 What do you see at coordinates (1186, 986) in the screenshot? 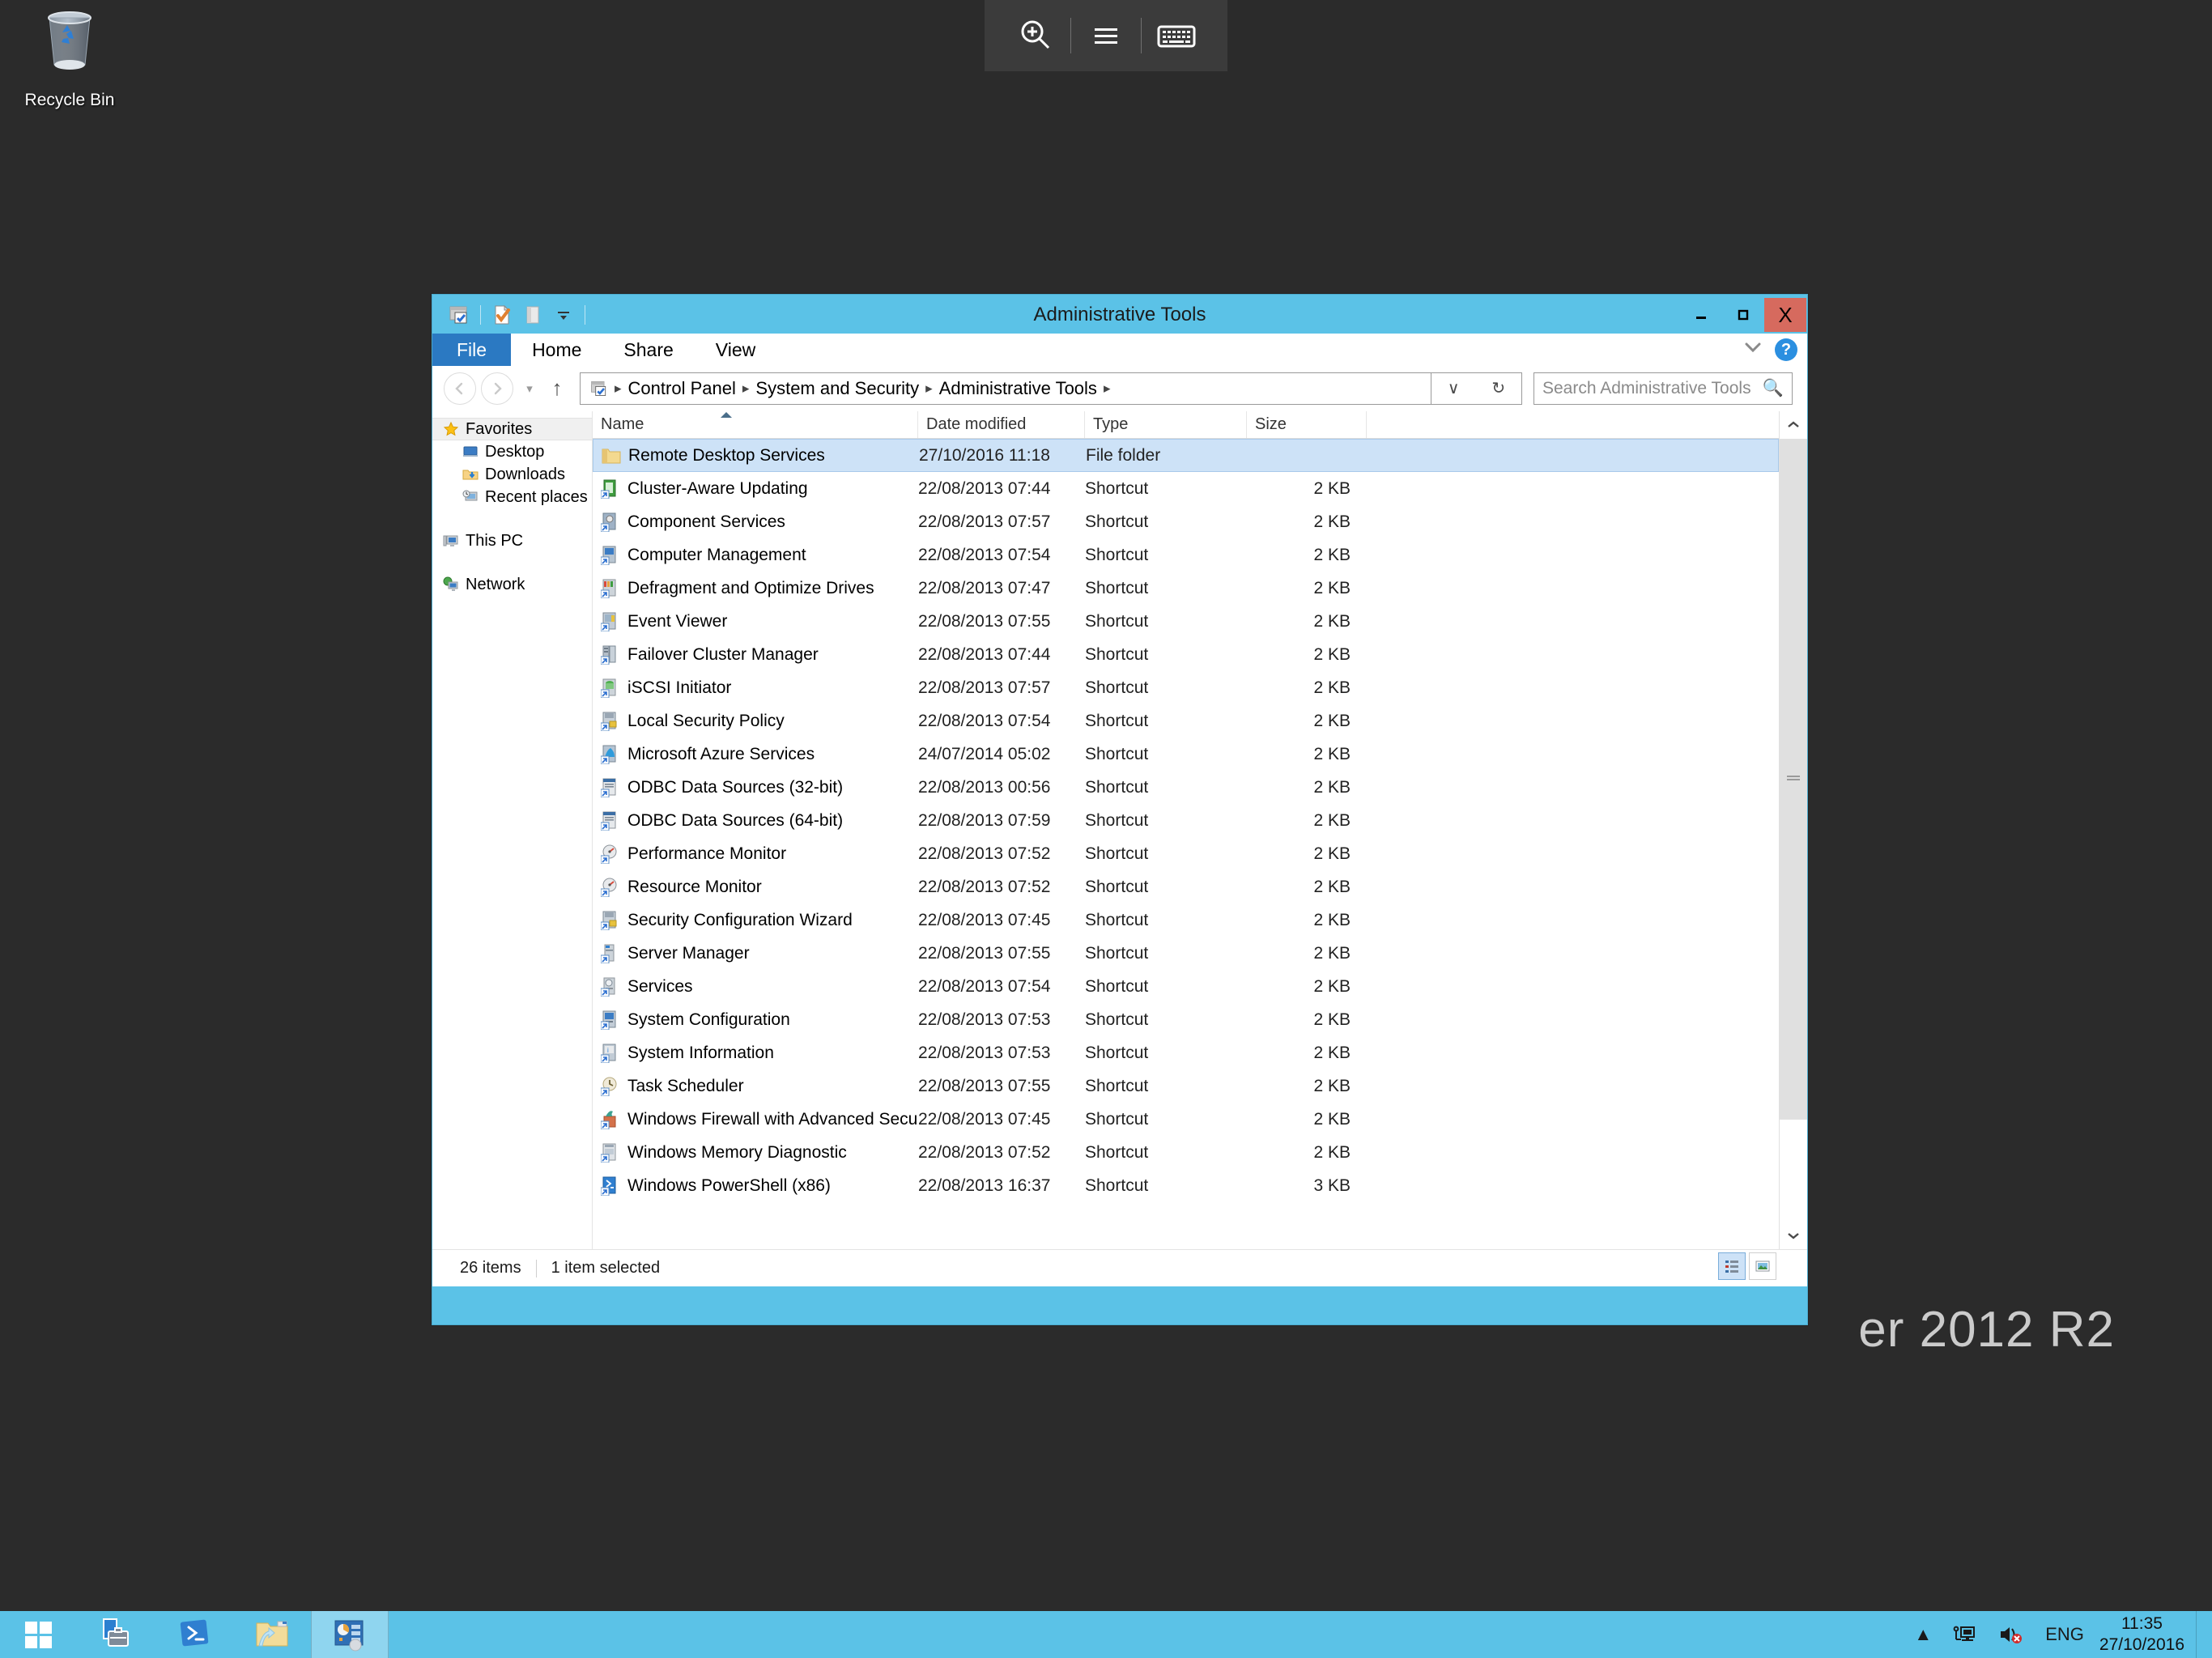
I see `table-row: Services 22/08/2013 07:54 Shortcut 2 KB` at bounding box center [1186, 986].